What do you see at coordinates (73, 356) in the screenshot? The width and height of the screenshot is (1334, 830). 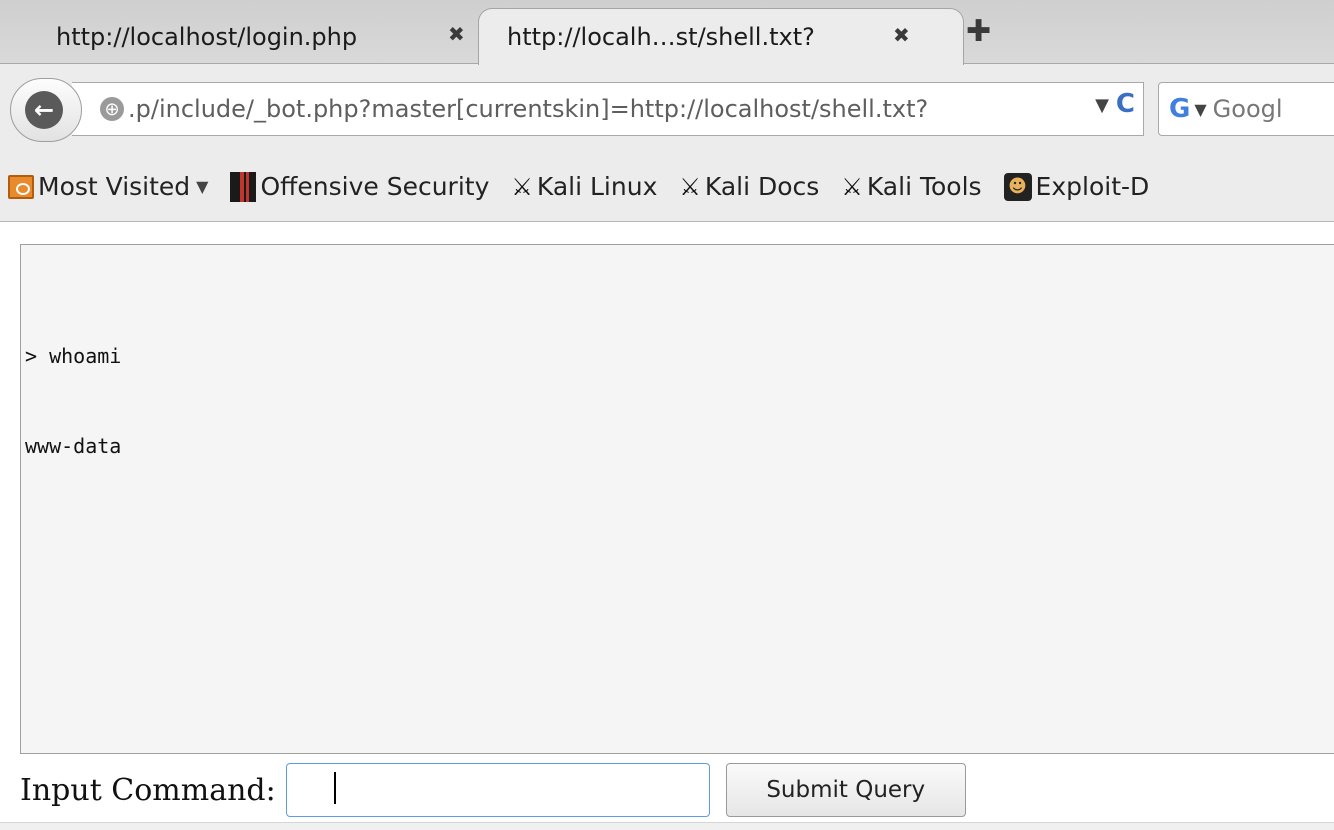 I see `output-line: > whoami` at bounding box center [73, 356].